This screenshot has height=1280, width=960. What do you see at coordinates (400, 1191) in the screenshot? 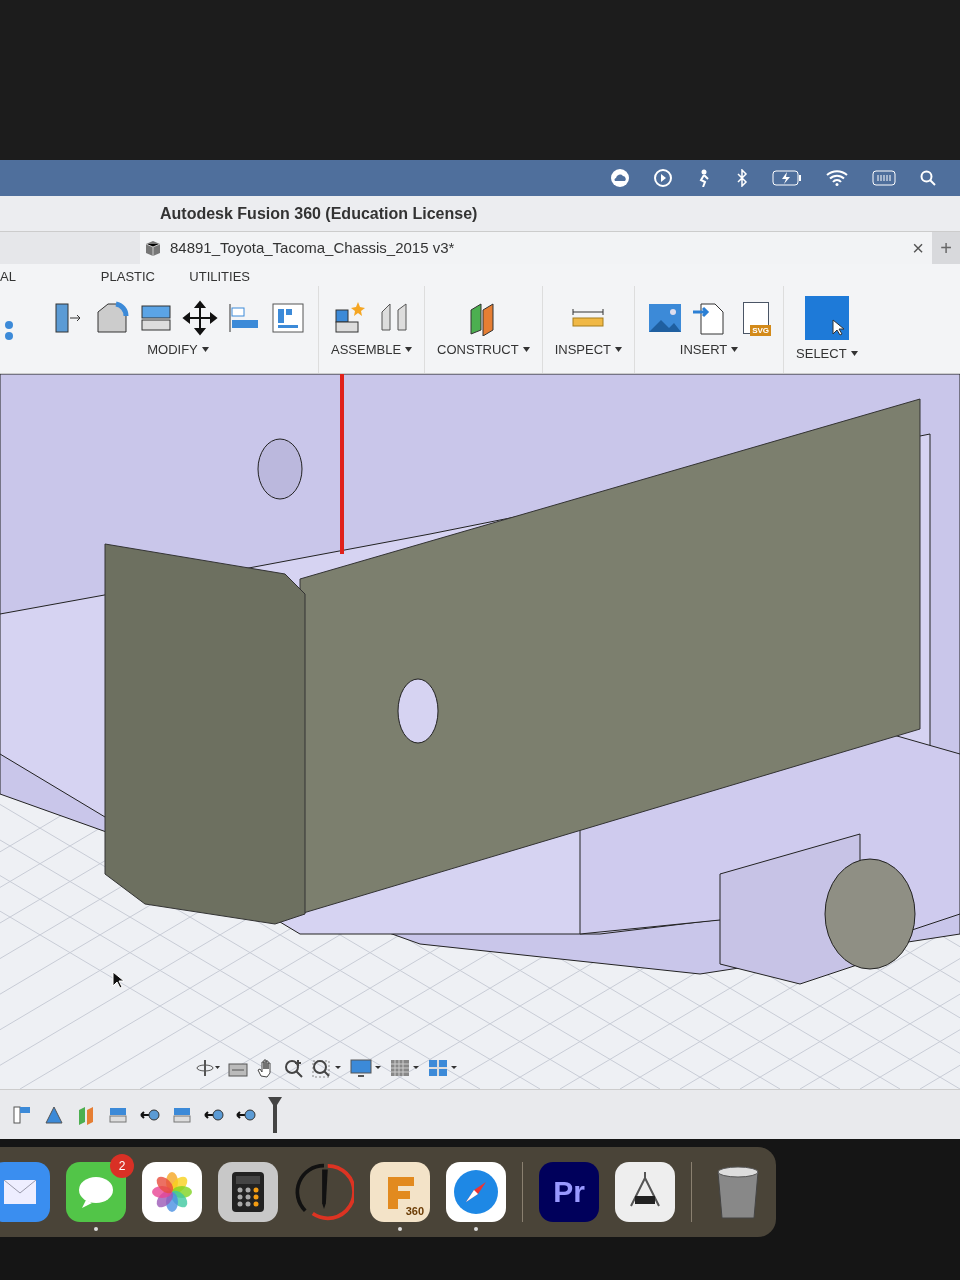
I see `fusion-app-icon: 360` at bounding box center [400, 1191].